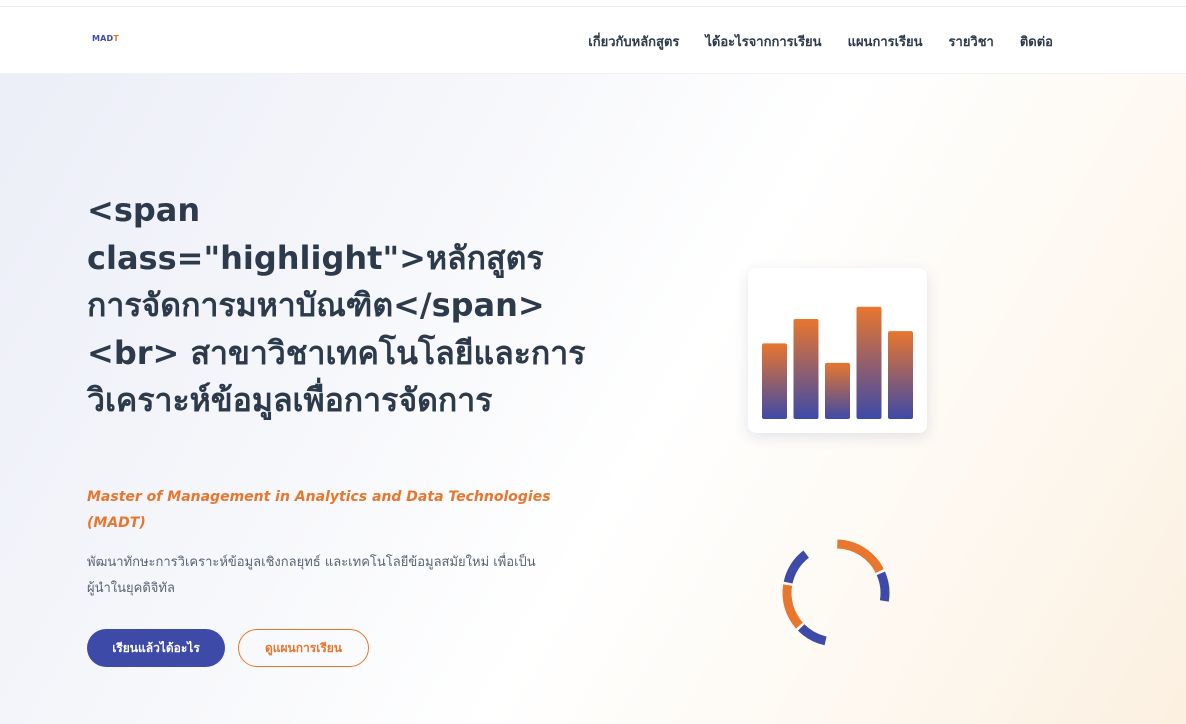 The height and width of the screenshot is (724, 1186). Describe the element at coordinates (763, 41) in the screenshot. I see `nav-item-benefits: ได้อะไรจากการเรียน` at that location.